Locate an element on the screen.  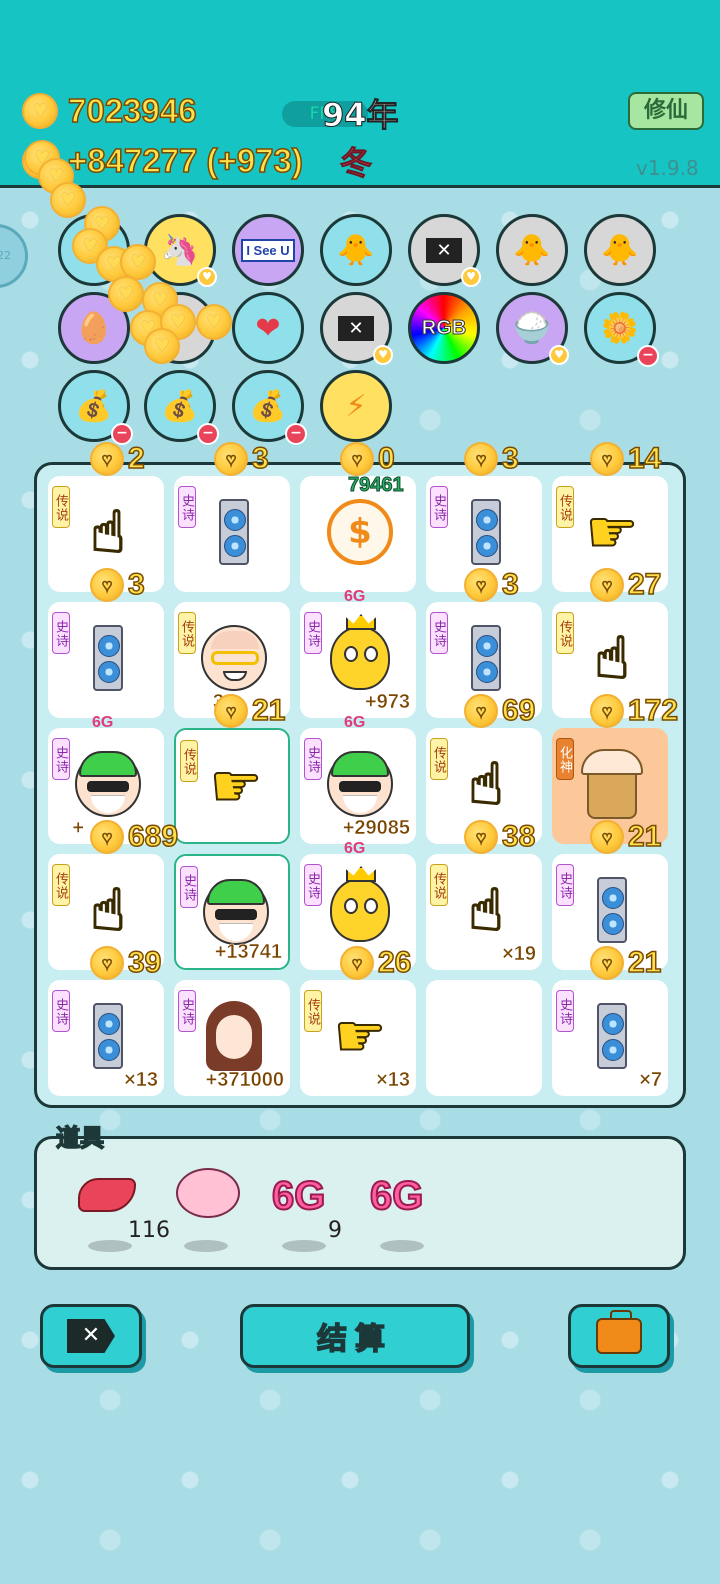
flower-pot-icon: 🌼 − is located at coordinates (621, 329).